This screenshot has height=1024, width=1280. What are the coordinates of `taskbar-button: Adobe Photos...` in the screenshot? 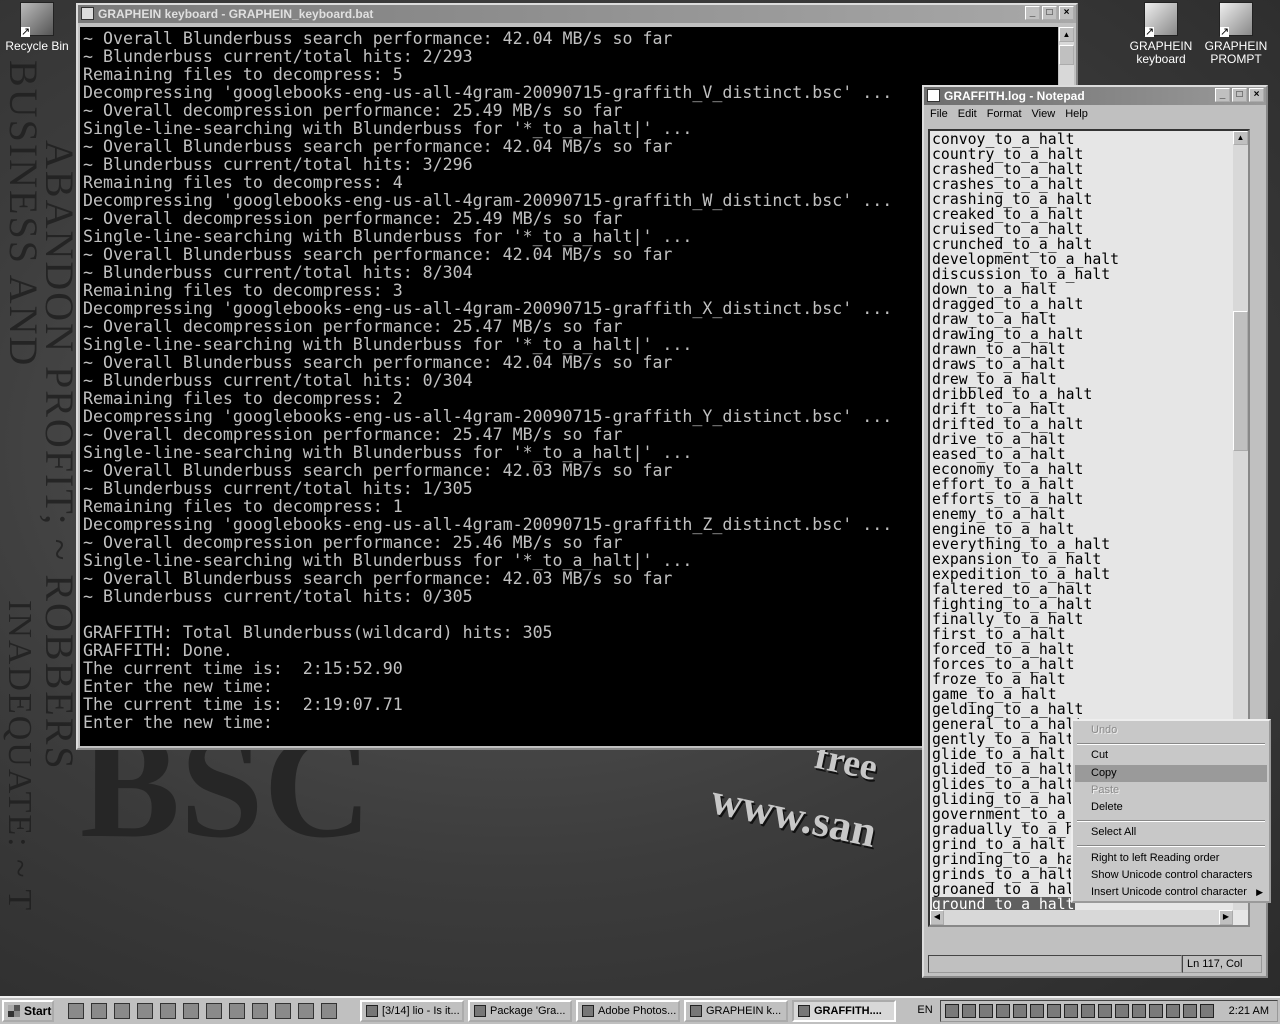 It's located at (628, 1011).